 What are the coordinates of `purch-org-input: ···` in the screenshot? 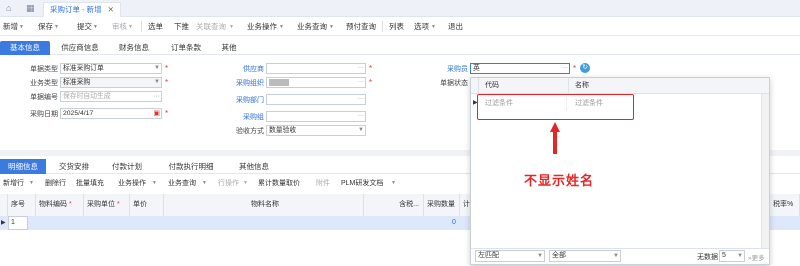 It's located at (316, 82).